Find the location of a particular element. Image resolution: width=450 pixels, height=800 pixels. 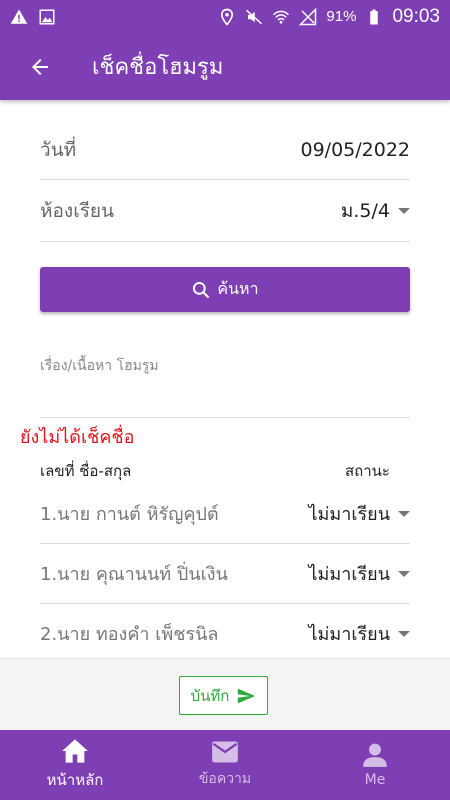

class-value-wrap: ม.5/4 is located at coordinates (375, 211).